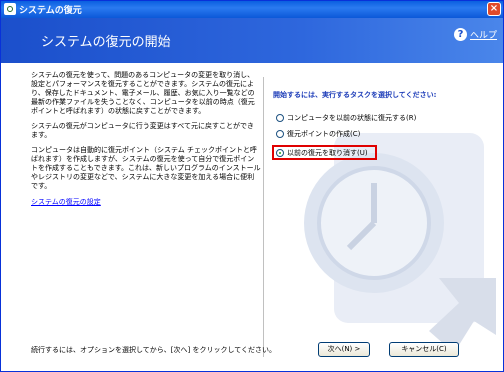  I want to click on option-label: コンピュータを以前の状態に復元する(R), so click(352, 118).